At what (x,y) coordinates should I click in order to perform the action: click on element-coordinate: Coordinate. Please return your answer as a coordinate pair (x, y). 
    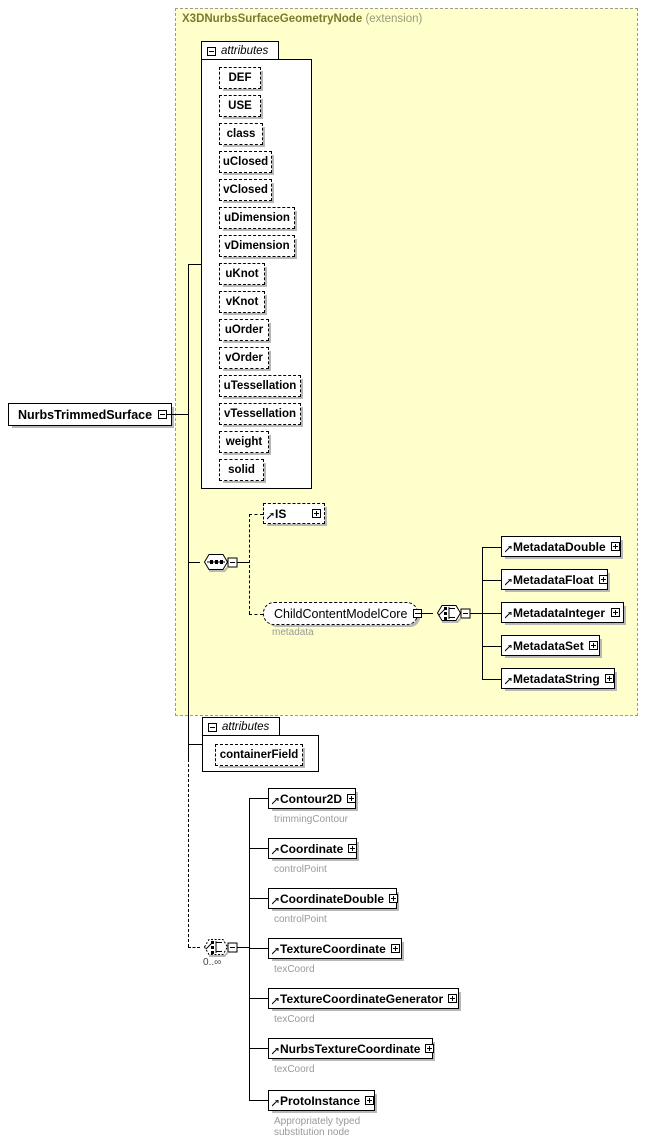
    Looking at the image, I should click on (313, 848).